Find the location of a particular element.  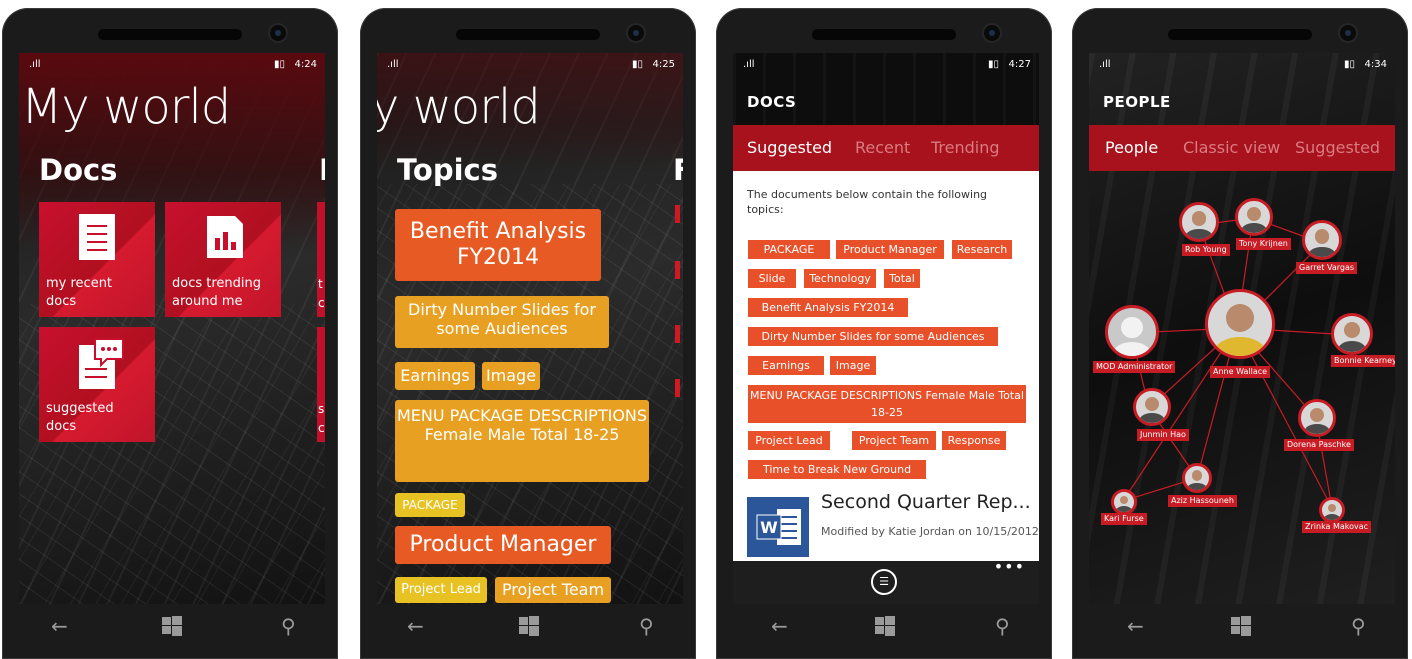

topic-dirty-number-slides: Dirty Number Slides for some Audiences is located at coordinates (502, 322).